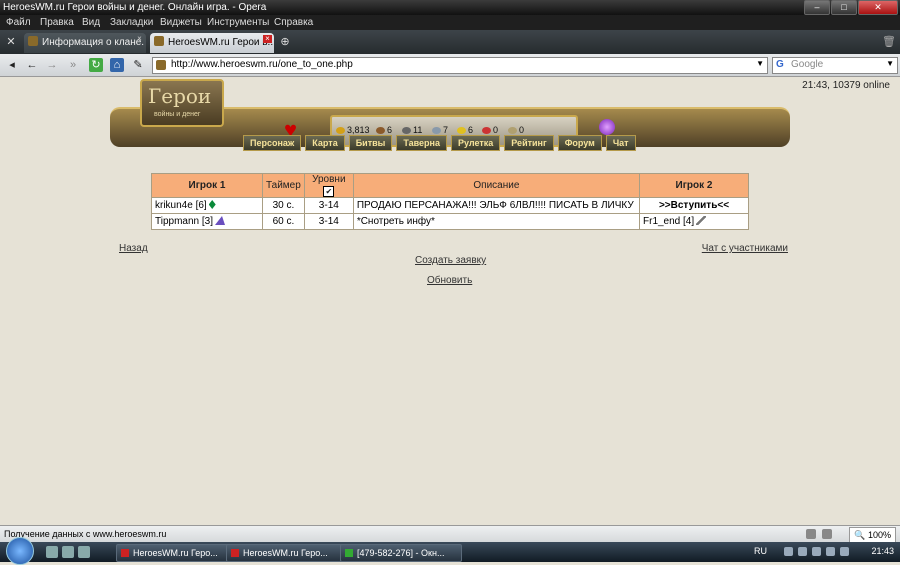 Image resolution: width=900 pixels, height=565 pixels. I want to click on join-link: >>Вступить<<, so click(694, 205).